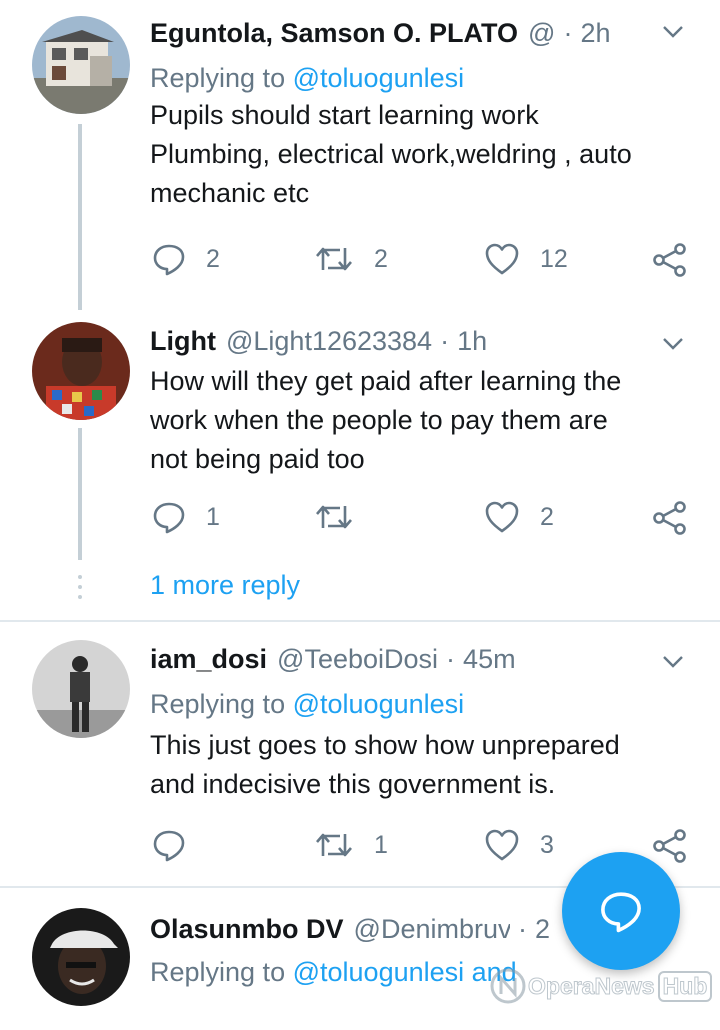 The height and width of the screenshot is (1030, 720). I want to click on reply-button: 1, so click(186, 517).